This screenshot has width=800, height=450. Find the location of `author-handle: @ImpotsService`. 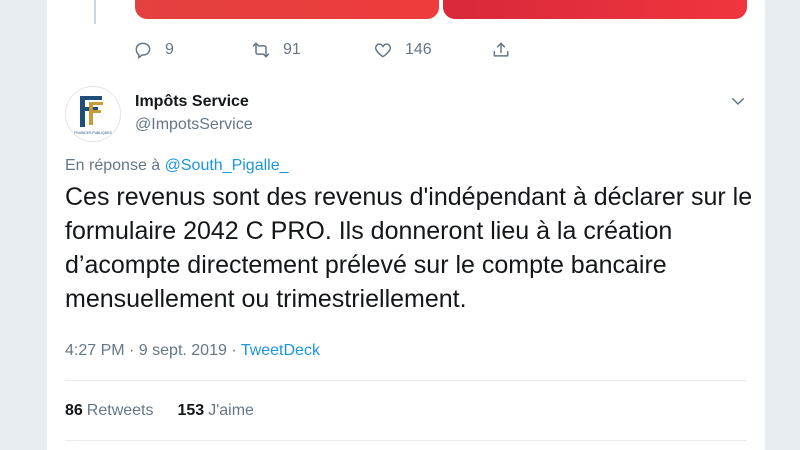

author-handle: @ImpotsService is located at coordinates (194, 125).